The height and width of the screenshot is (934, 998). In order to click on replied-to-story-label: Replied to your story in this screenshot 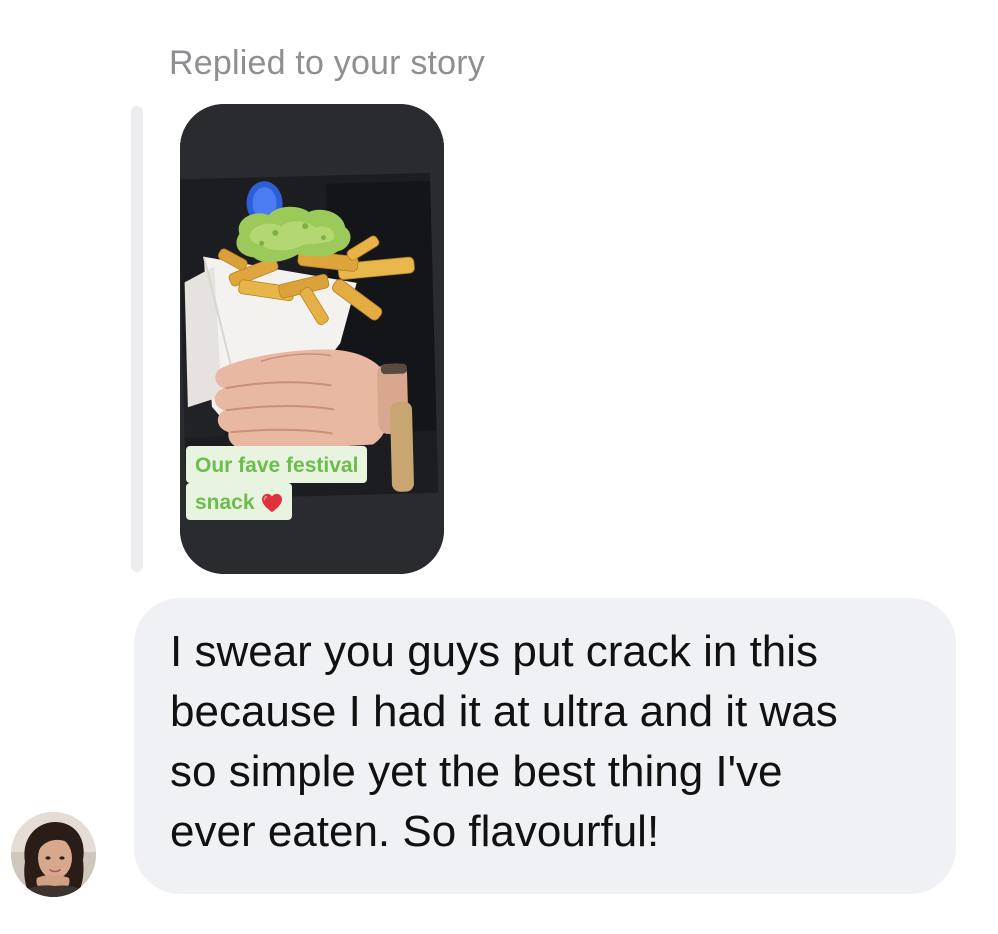, I will do `click(327, 63)`.